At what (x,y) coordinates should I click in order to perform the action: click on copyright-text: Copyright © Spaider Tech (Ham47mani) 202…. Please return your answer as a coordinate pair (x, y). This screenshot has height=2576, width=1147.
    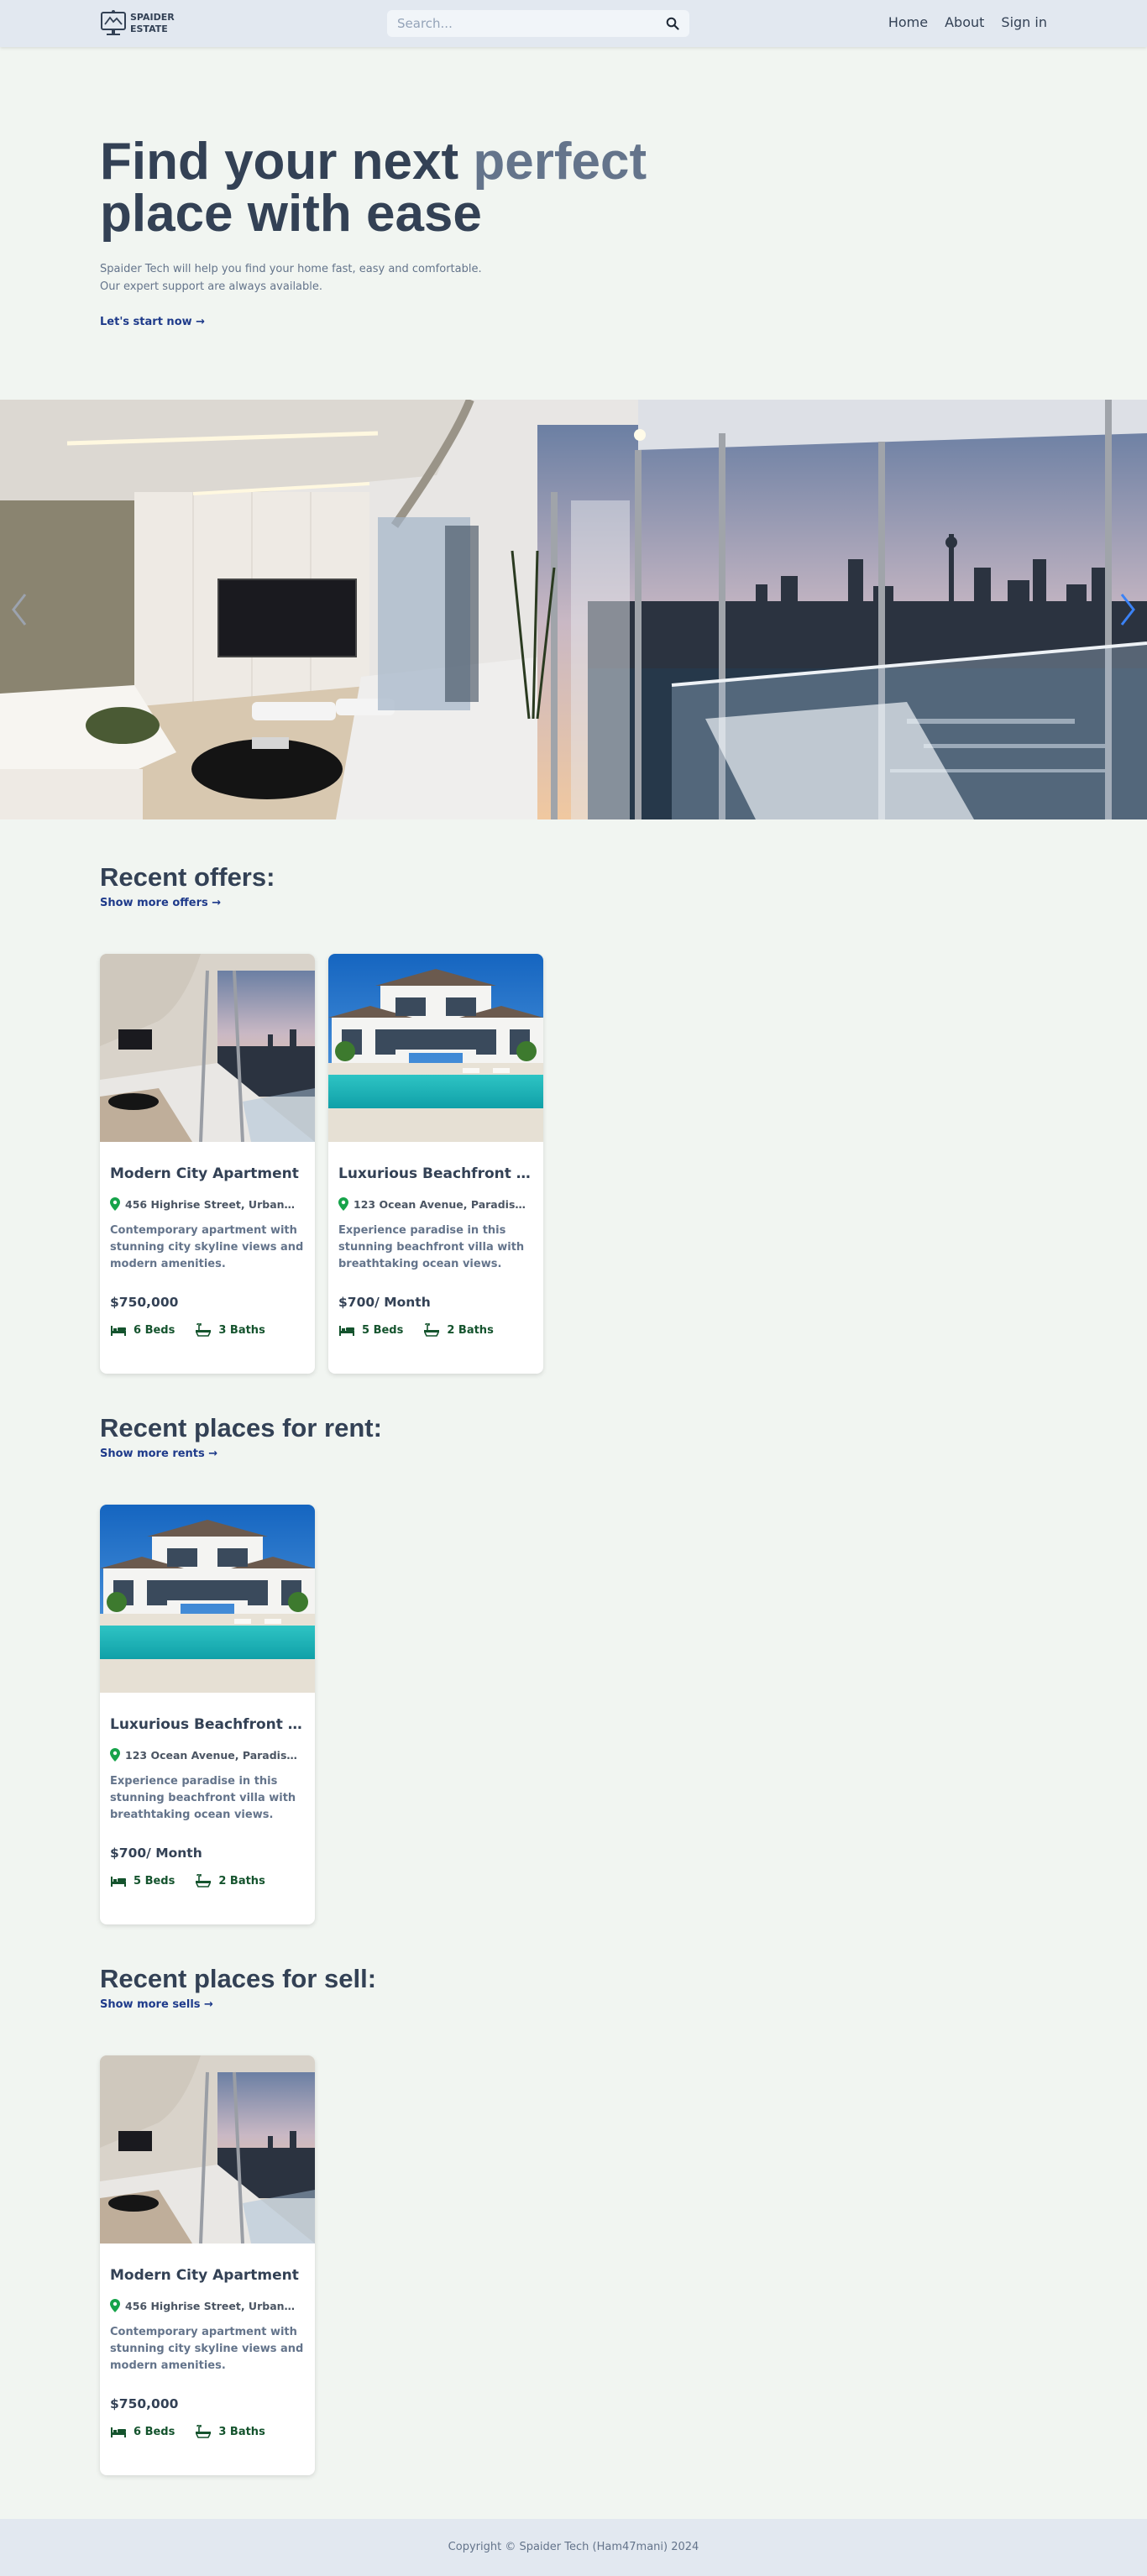
    Looking at the image, I should click on (573, 2547).